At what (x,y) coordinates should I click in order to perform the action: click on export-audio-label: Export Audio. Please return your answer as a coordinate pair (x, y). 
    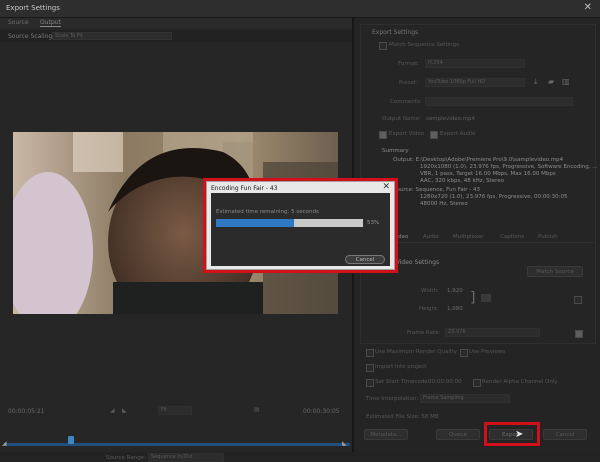
    Looking at the image, I should click on (458, 134).